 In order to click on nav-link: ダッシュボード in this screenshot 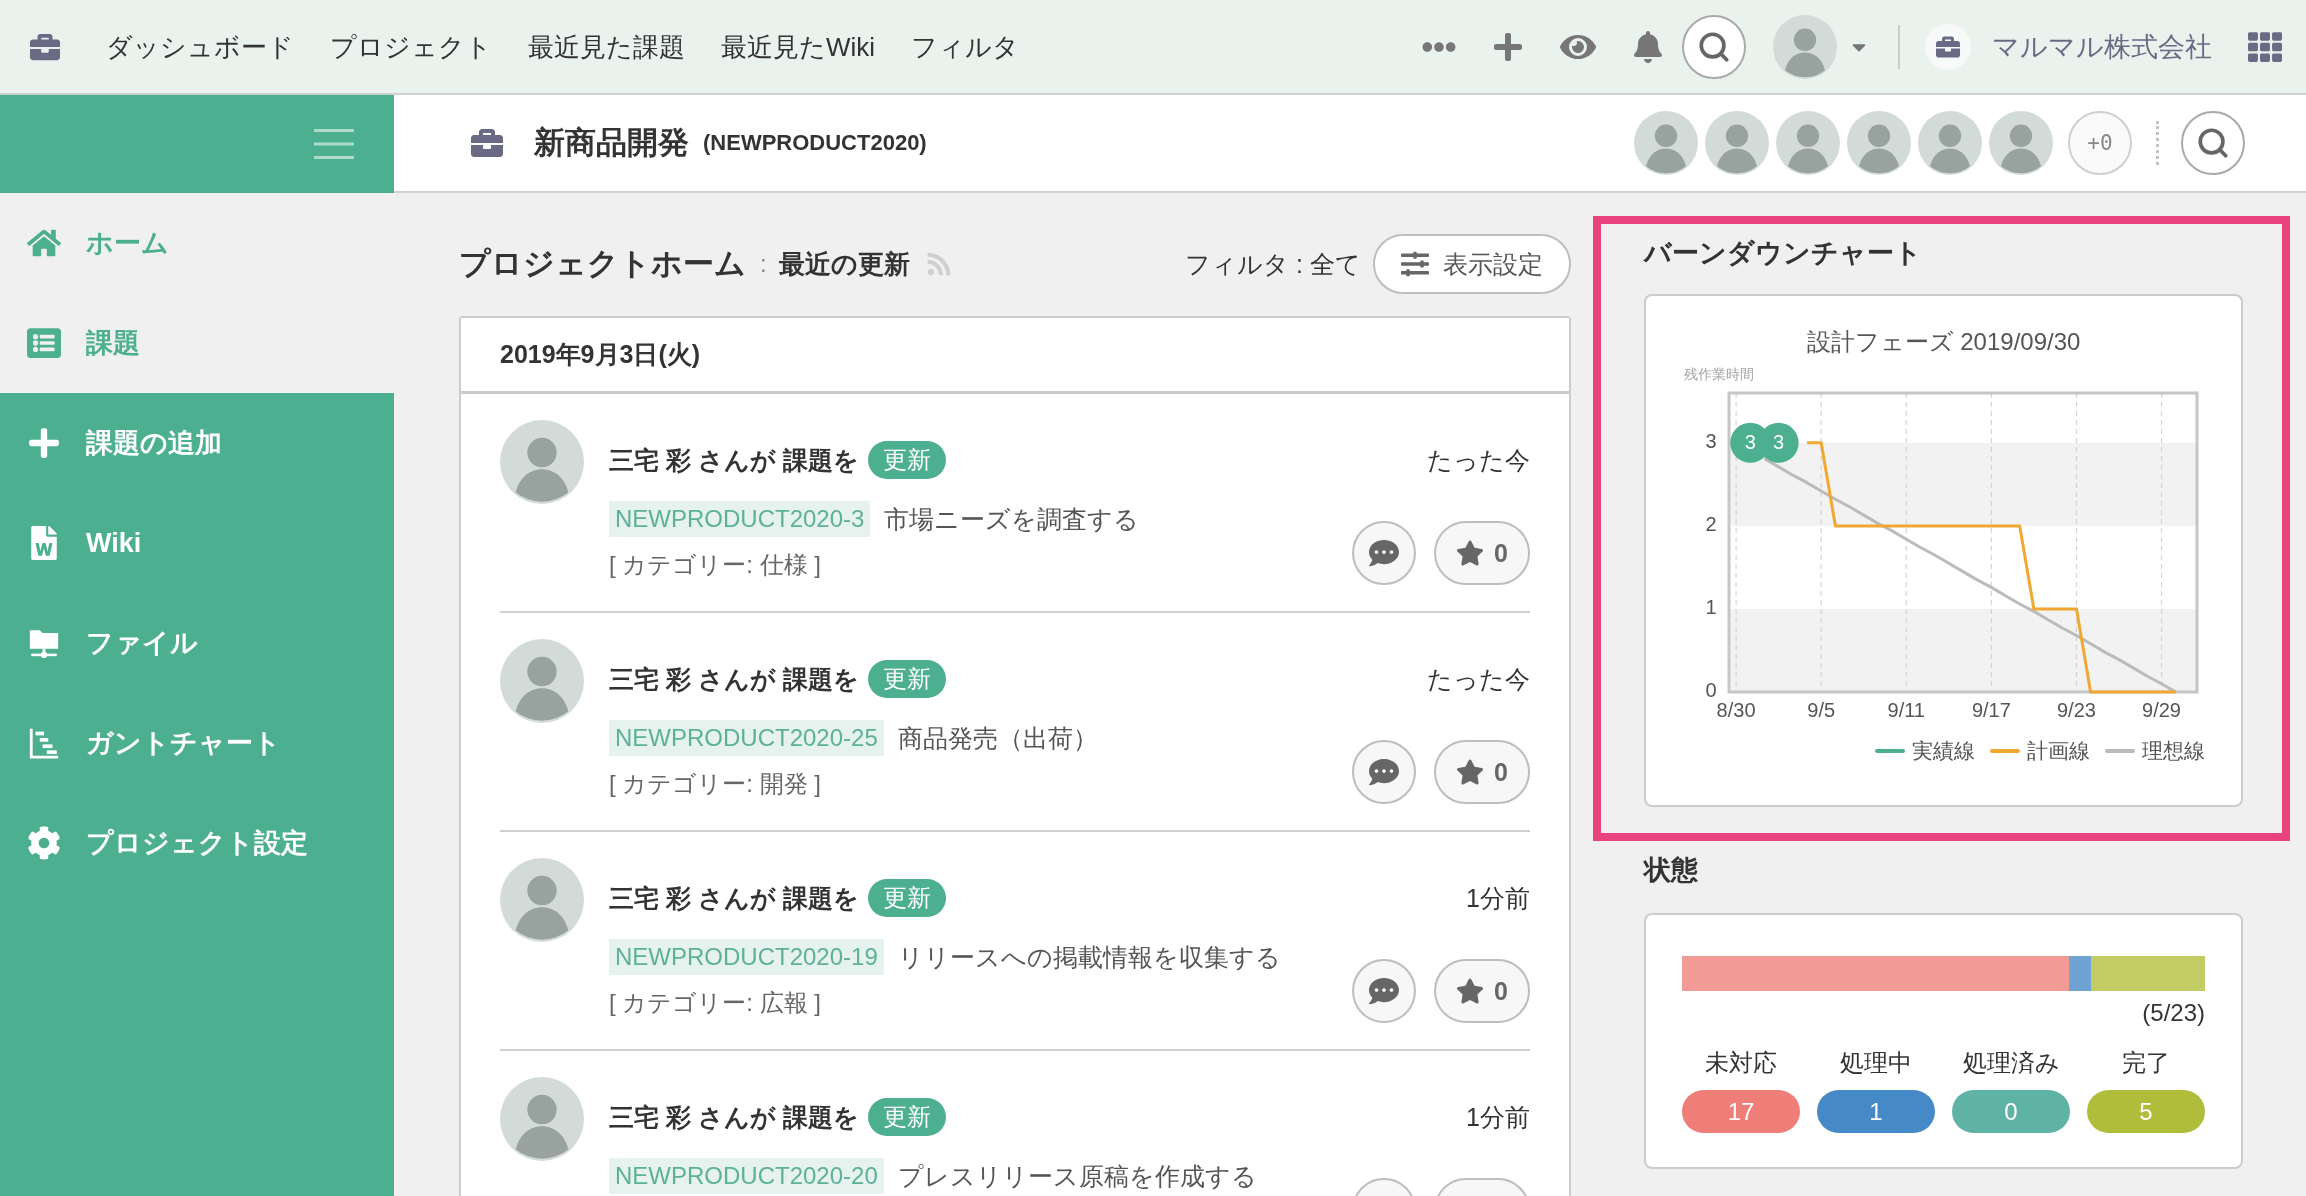, I will do `click(200, 46)`.